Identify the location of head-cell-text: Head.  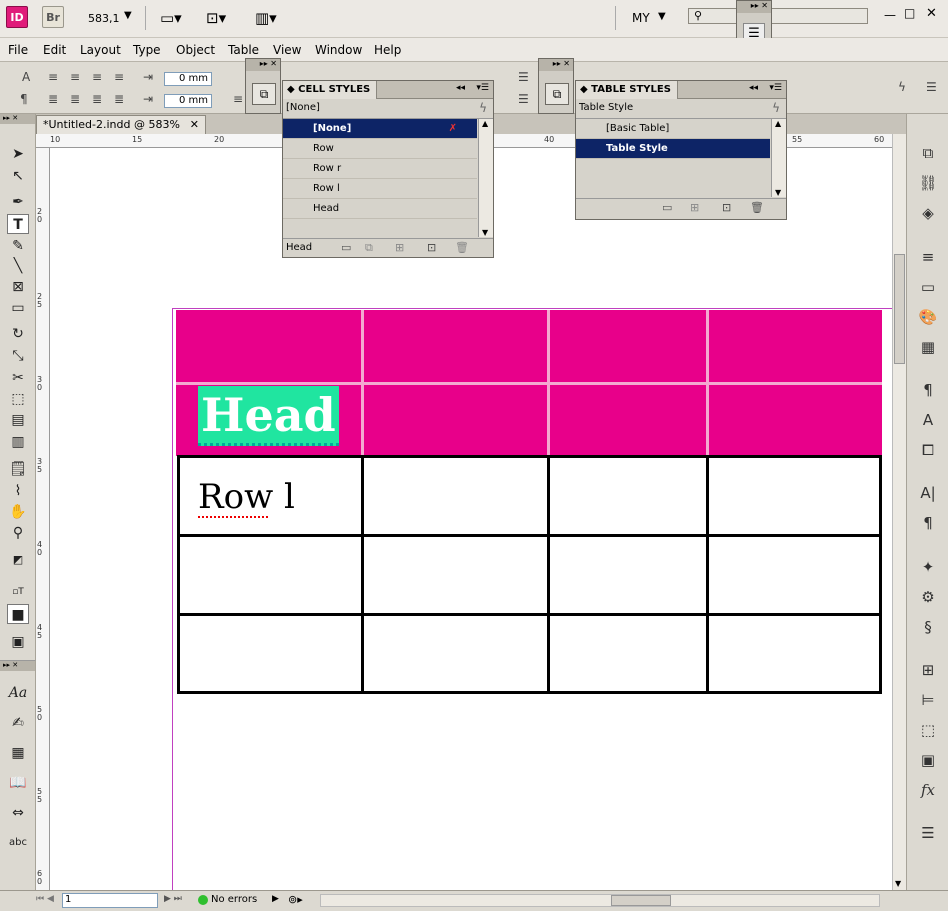
(268, 416).